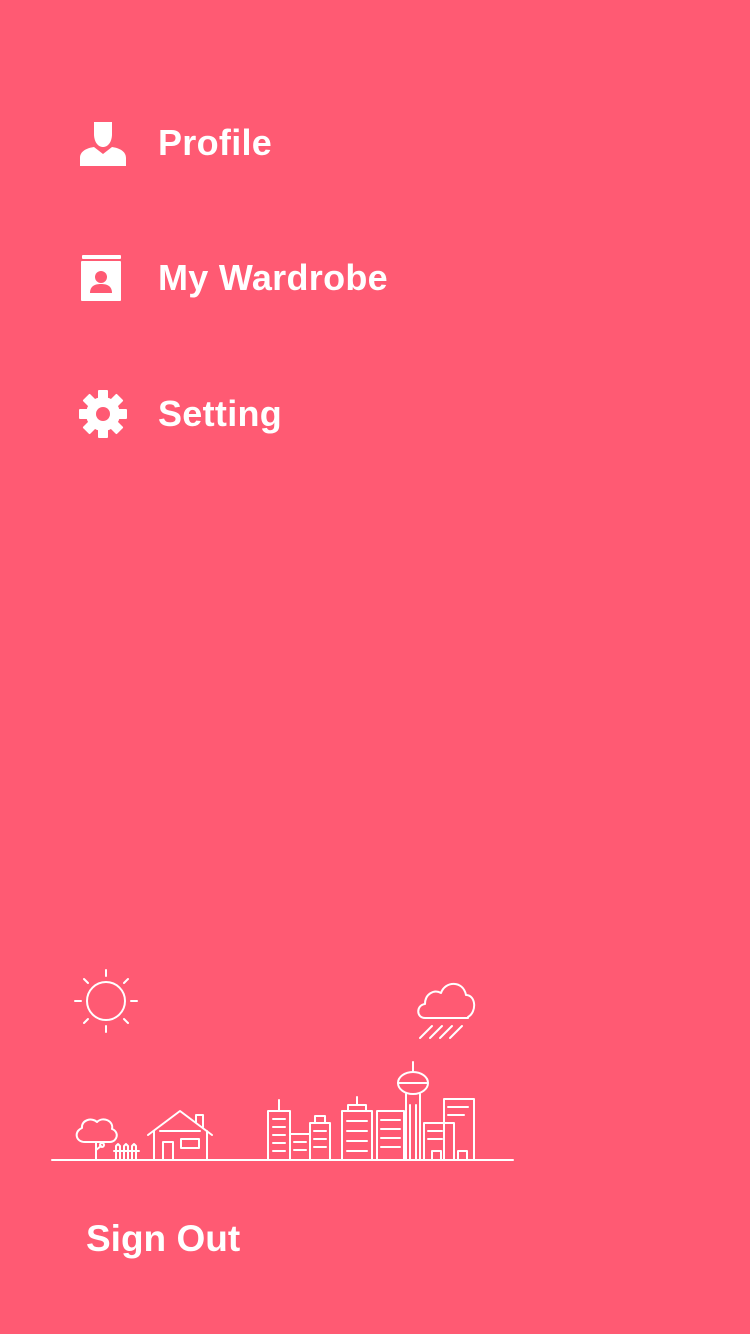 The image size is (750, 1334). I want to click on rain-cloud-icon, so click(446, 1010).